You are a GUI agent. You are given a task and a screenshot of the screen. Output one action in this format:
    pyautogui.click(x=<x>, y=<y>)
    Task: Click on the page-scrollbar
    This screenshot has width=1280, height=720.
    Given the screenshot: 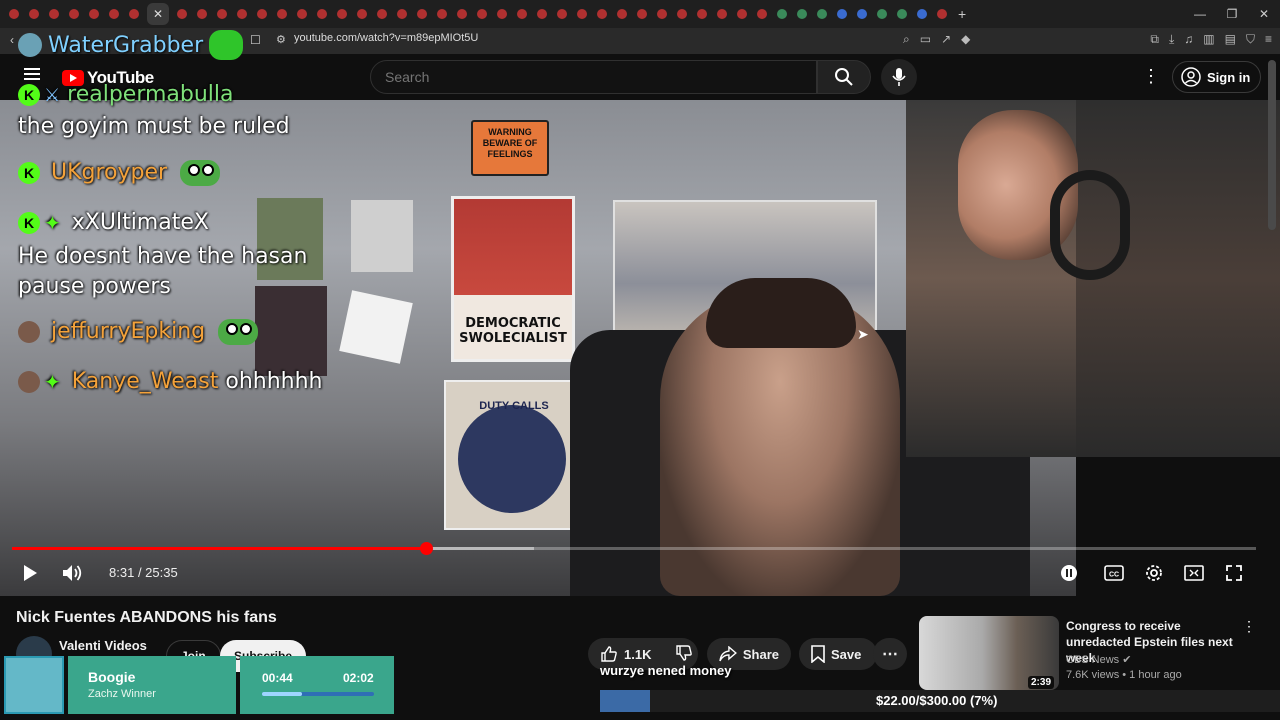 What is the action you would take?
    pyautogui.click(x=1272, y=145)
    